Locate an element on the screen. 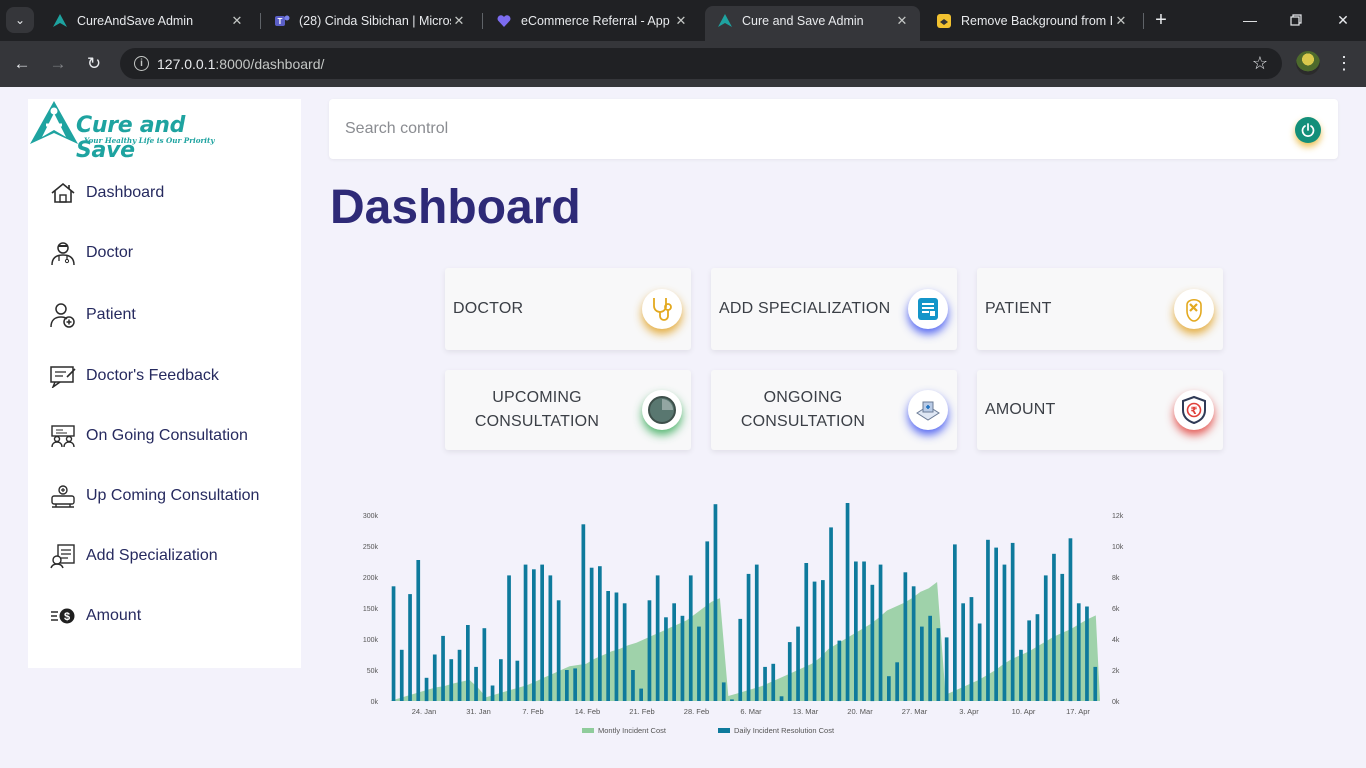  sidebar-item-amount: $ Amount is located at coordinates (94, 616).